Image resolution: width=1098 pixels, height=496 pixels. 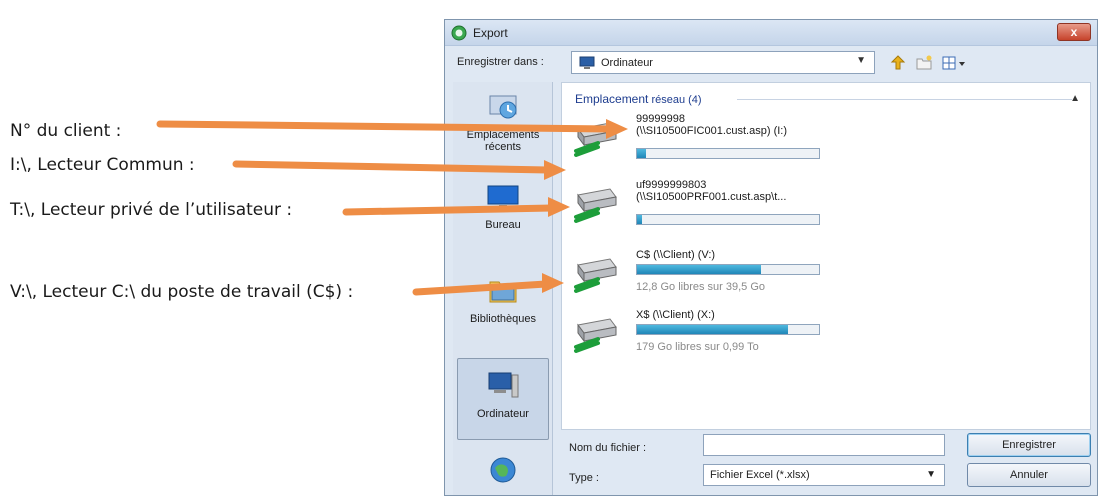 What do you see at coordinates (503, 107) in the screenshot?
I see `recent-places-icon` at bounding box center [503, 107].